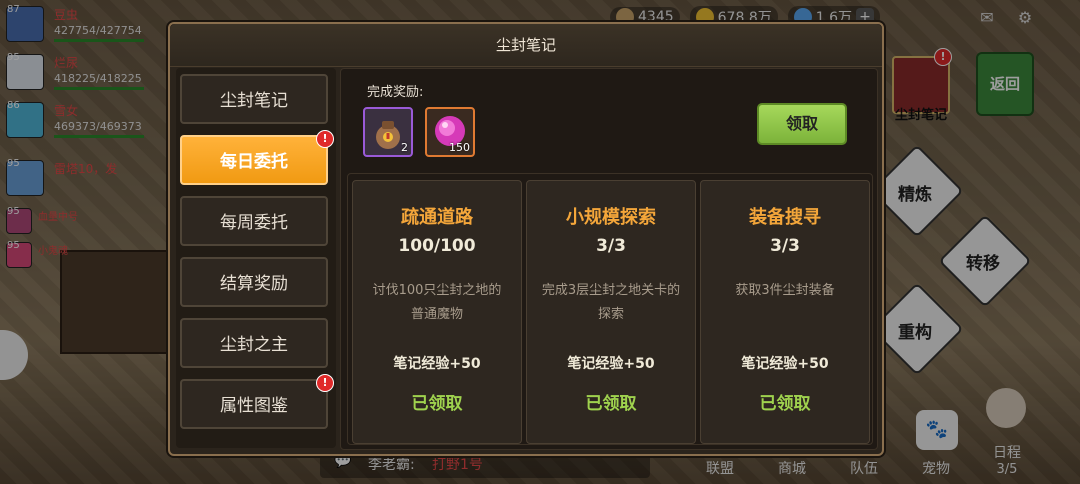 This screenshot has width=1080, height=484. Describe the element at coordinates (785, 290) in the screenshot. I see `task-description: 获取3件尘封装备` at that location.